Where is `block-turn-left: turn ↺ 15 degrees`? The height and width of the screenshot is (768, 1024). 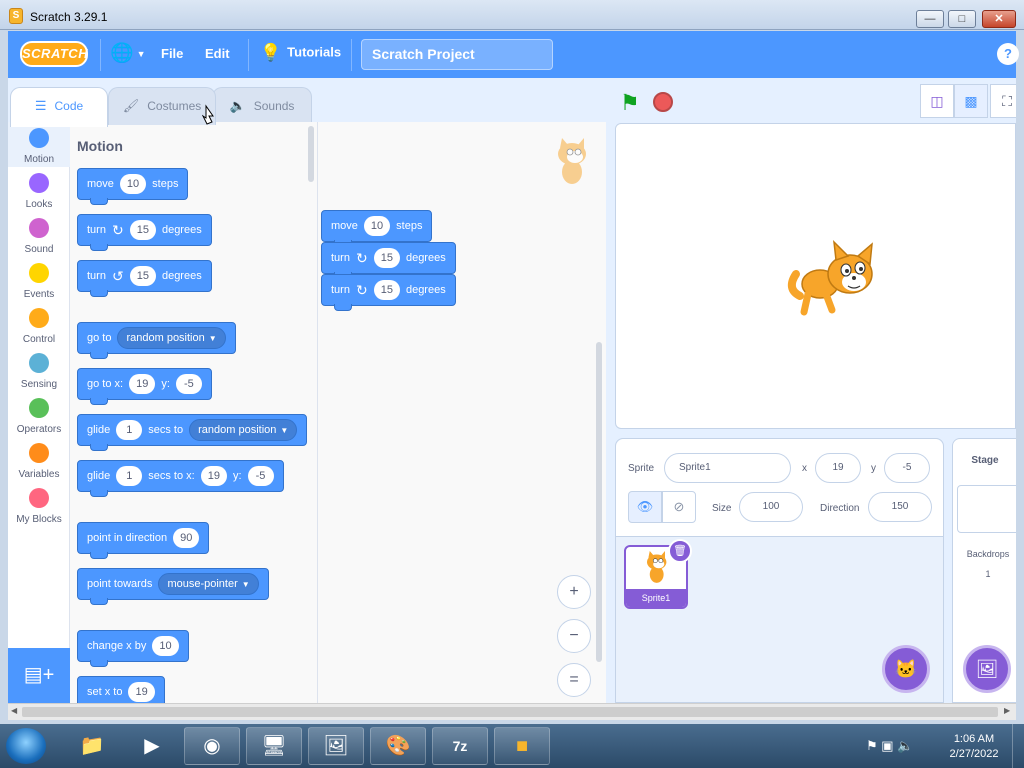
block-turn-left: turn ↺ 15 degrees is located at coordinates (144, 278).